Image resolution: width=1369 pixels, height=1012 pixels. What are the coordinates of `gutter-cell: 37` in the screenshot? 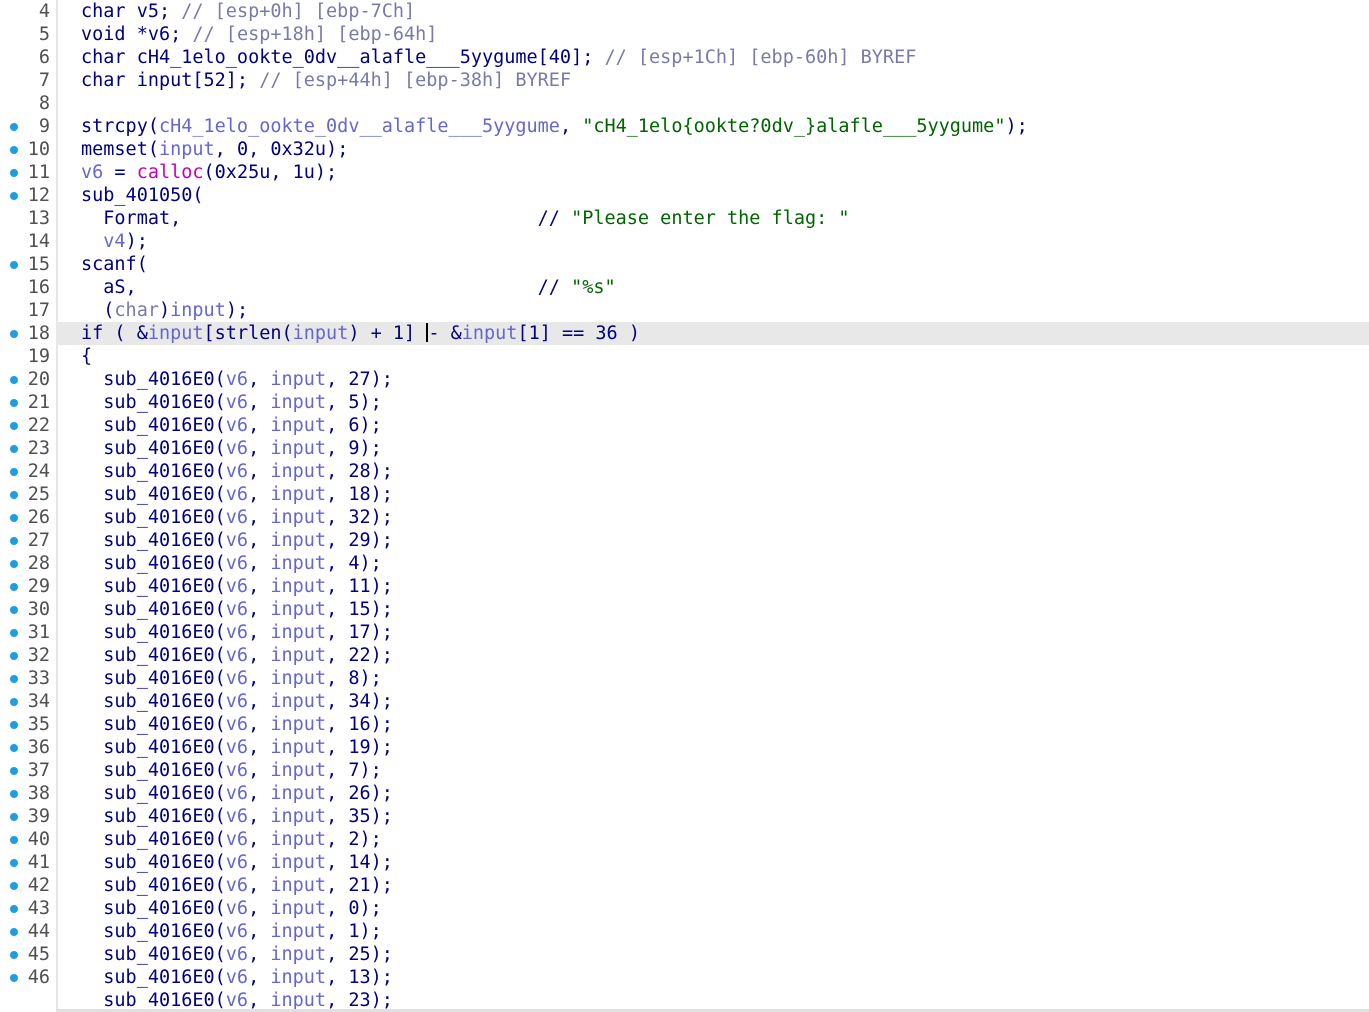 It's located at (28, 770).